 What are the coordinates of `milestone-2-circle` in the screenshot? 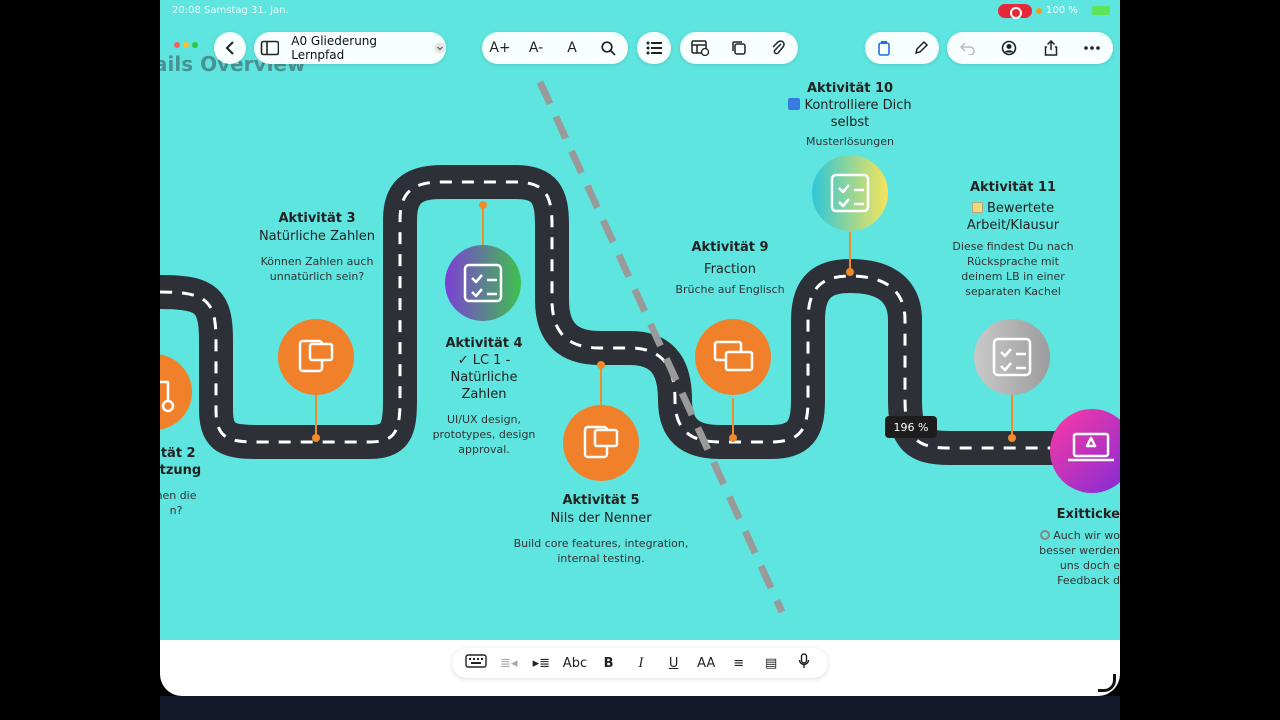 It's located at (176, 392).